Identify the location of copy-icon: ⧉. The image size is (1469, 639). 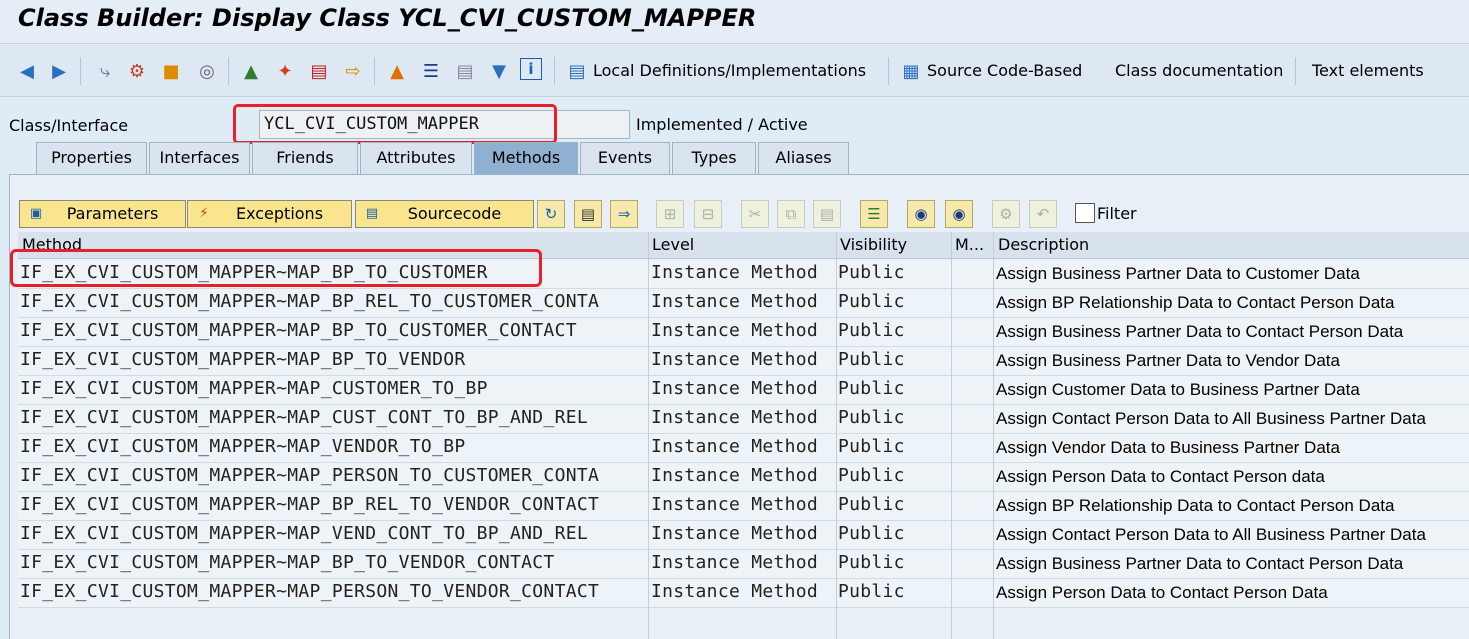
(791, 214).